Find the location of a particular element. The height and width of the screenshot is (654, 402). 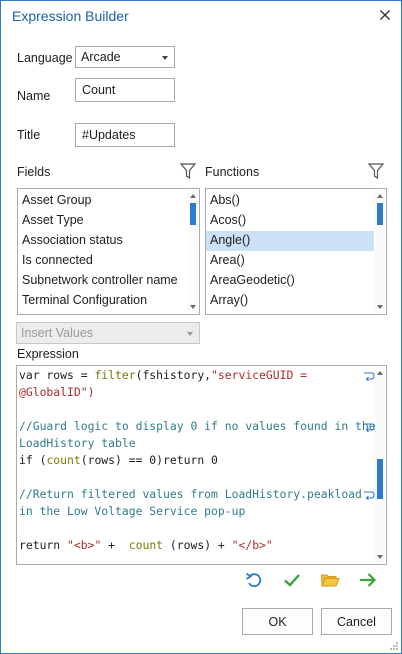

list-item: Subnetwork controller name is located at coordinates (103, 281).